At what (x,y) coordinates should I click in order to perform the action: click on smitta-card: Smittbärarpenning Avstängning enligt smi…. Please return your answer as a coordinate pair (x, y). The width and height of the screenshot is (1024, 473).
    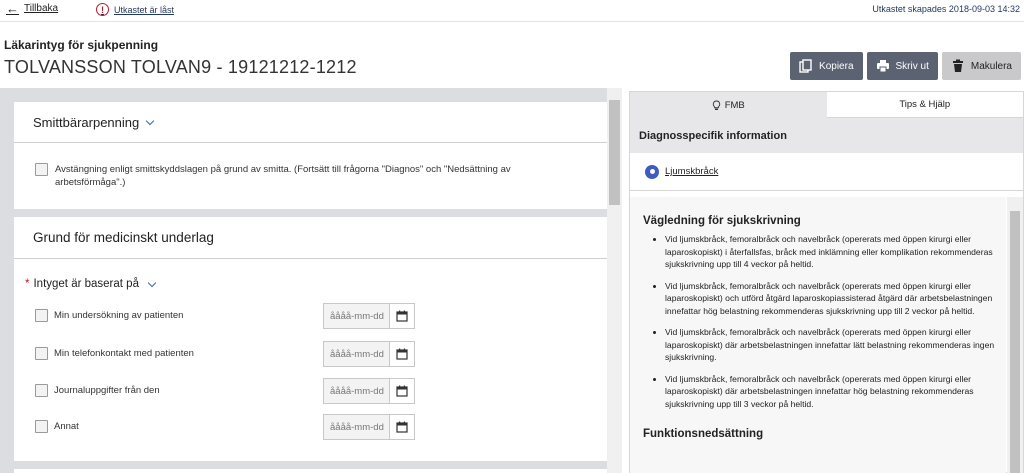
    Looking at the image, I should click on (310, 155).